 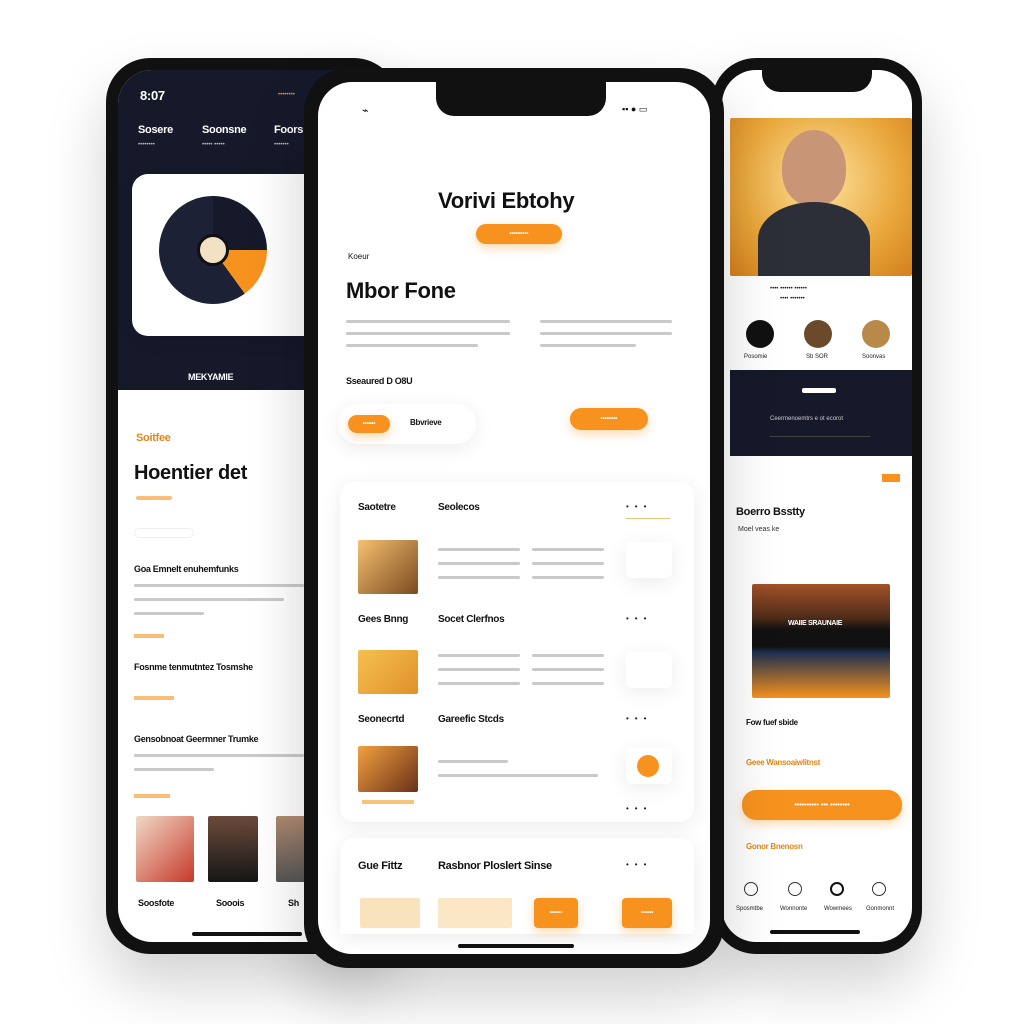 What do you see at coordinates (750, 909) in the screenshot?
I see `tab-label-1: Sposmtbe` at bounding box center [750, 909].